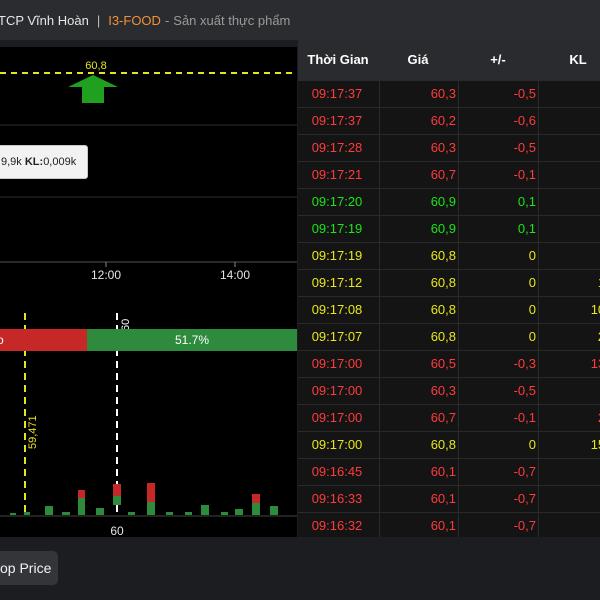 This screenshot has width=600, height=600. Describe the element at coordinates (524, 363) in the screenshot. I see `trade-change: -0,3` at that location.